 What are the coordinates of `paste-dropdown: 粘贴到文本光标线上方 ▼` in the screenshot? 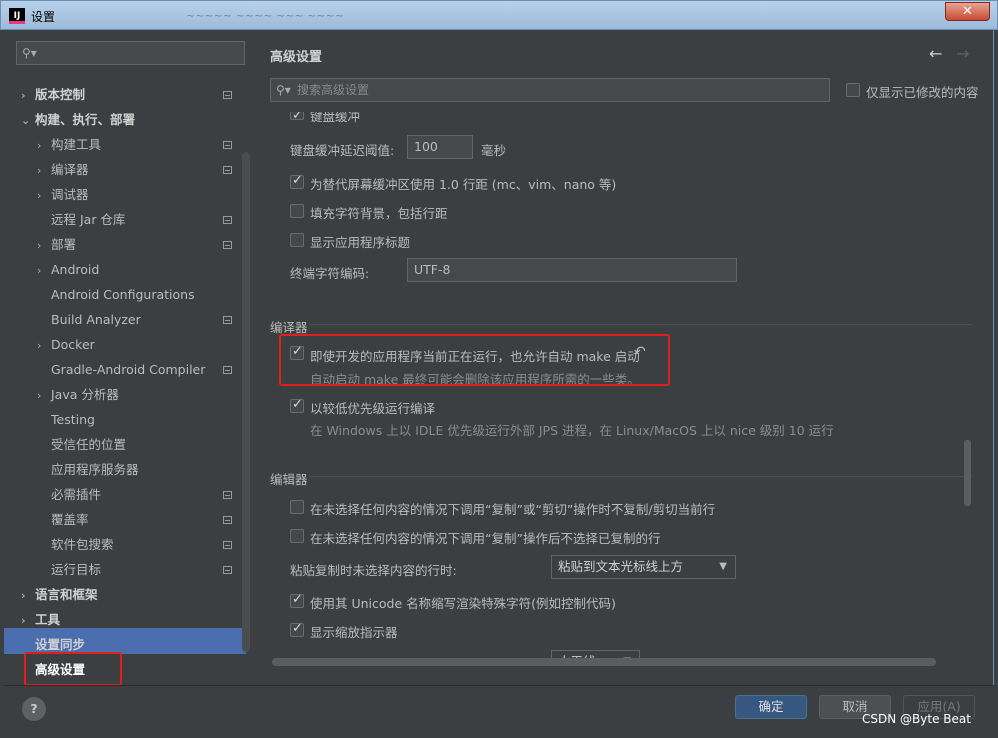 It's located at (643, 567).